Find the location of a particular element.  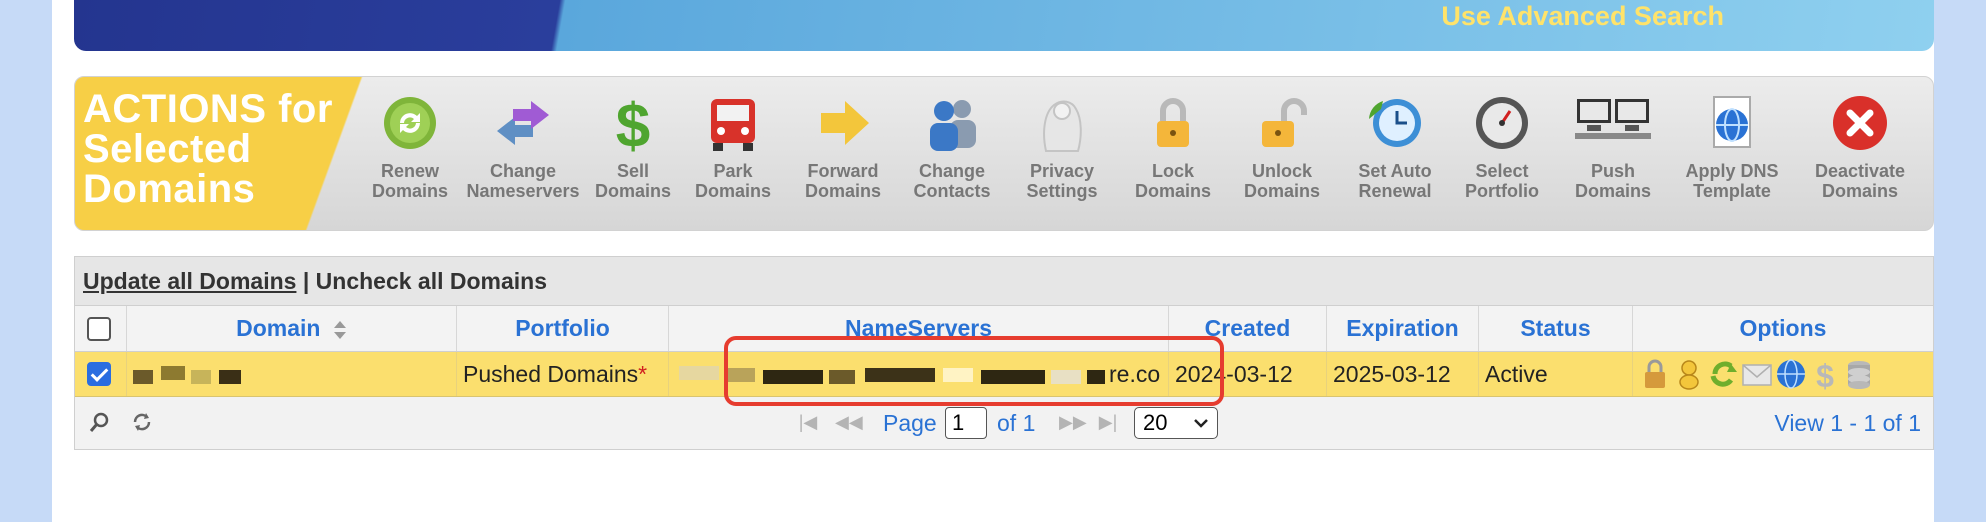

unlock-domains-button: Unlock Domains is located at coordinates (1282, 147).